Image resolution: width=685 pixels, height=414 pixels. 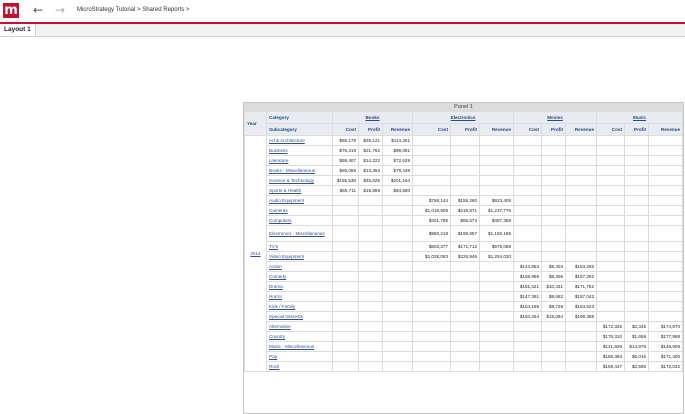 I want to click on subcategory-link: Drama, so click(x=299, y=286).